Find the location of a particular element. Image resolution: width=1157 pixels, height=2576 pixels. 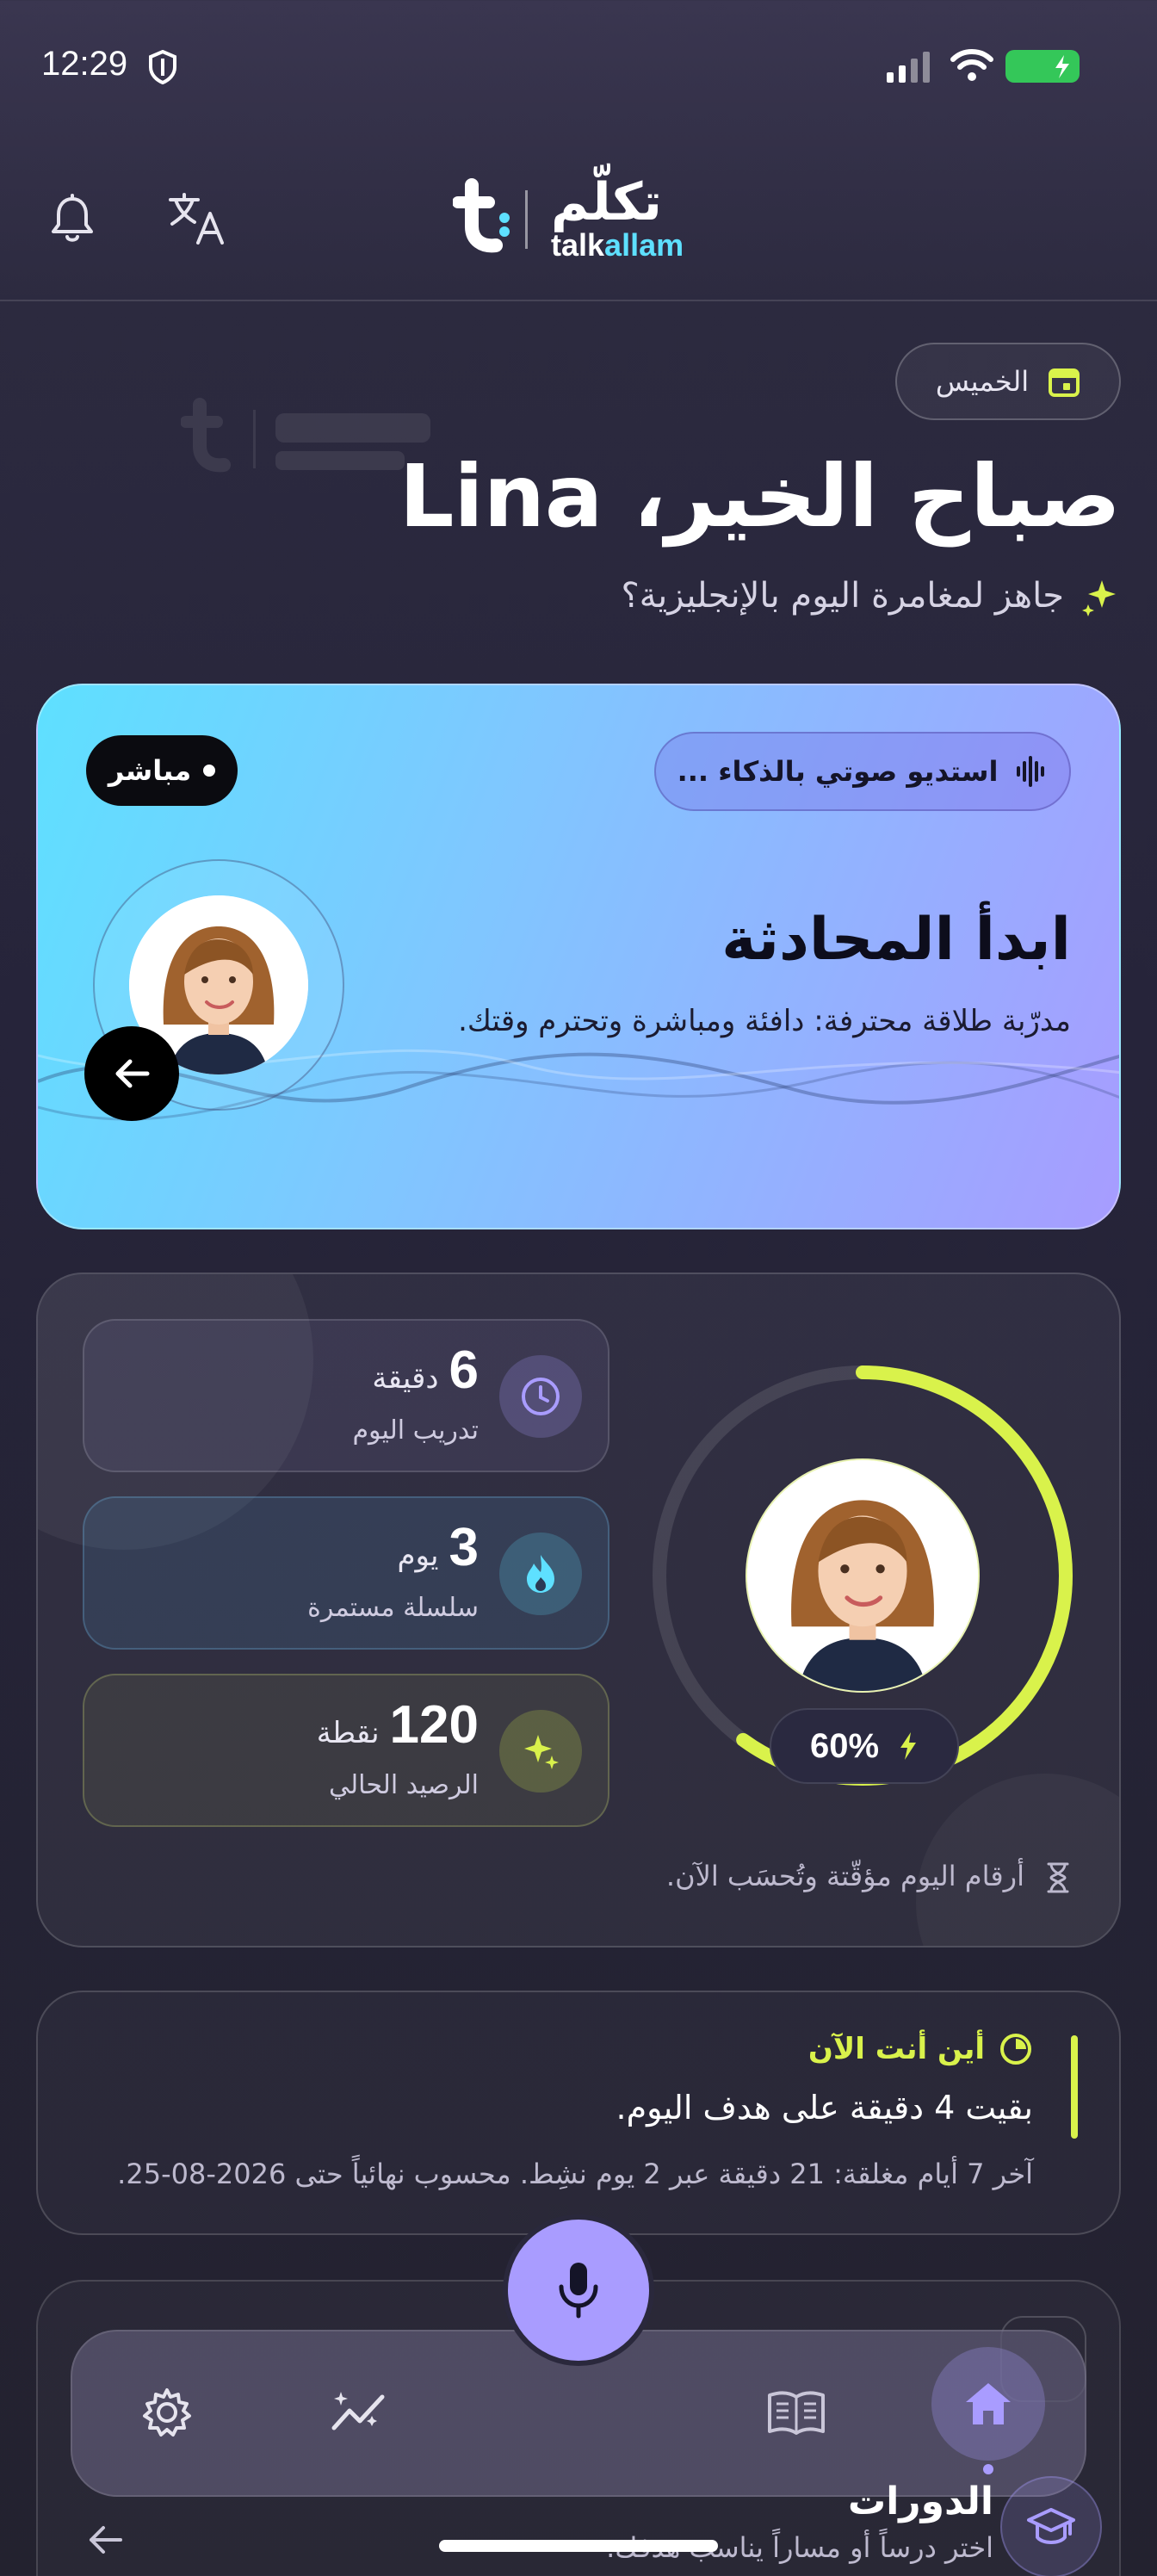

live-label: مباشر is located at coordinates (150, 770).